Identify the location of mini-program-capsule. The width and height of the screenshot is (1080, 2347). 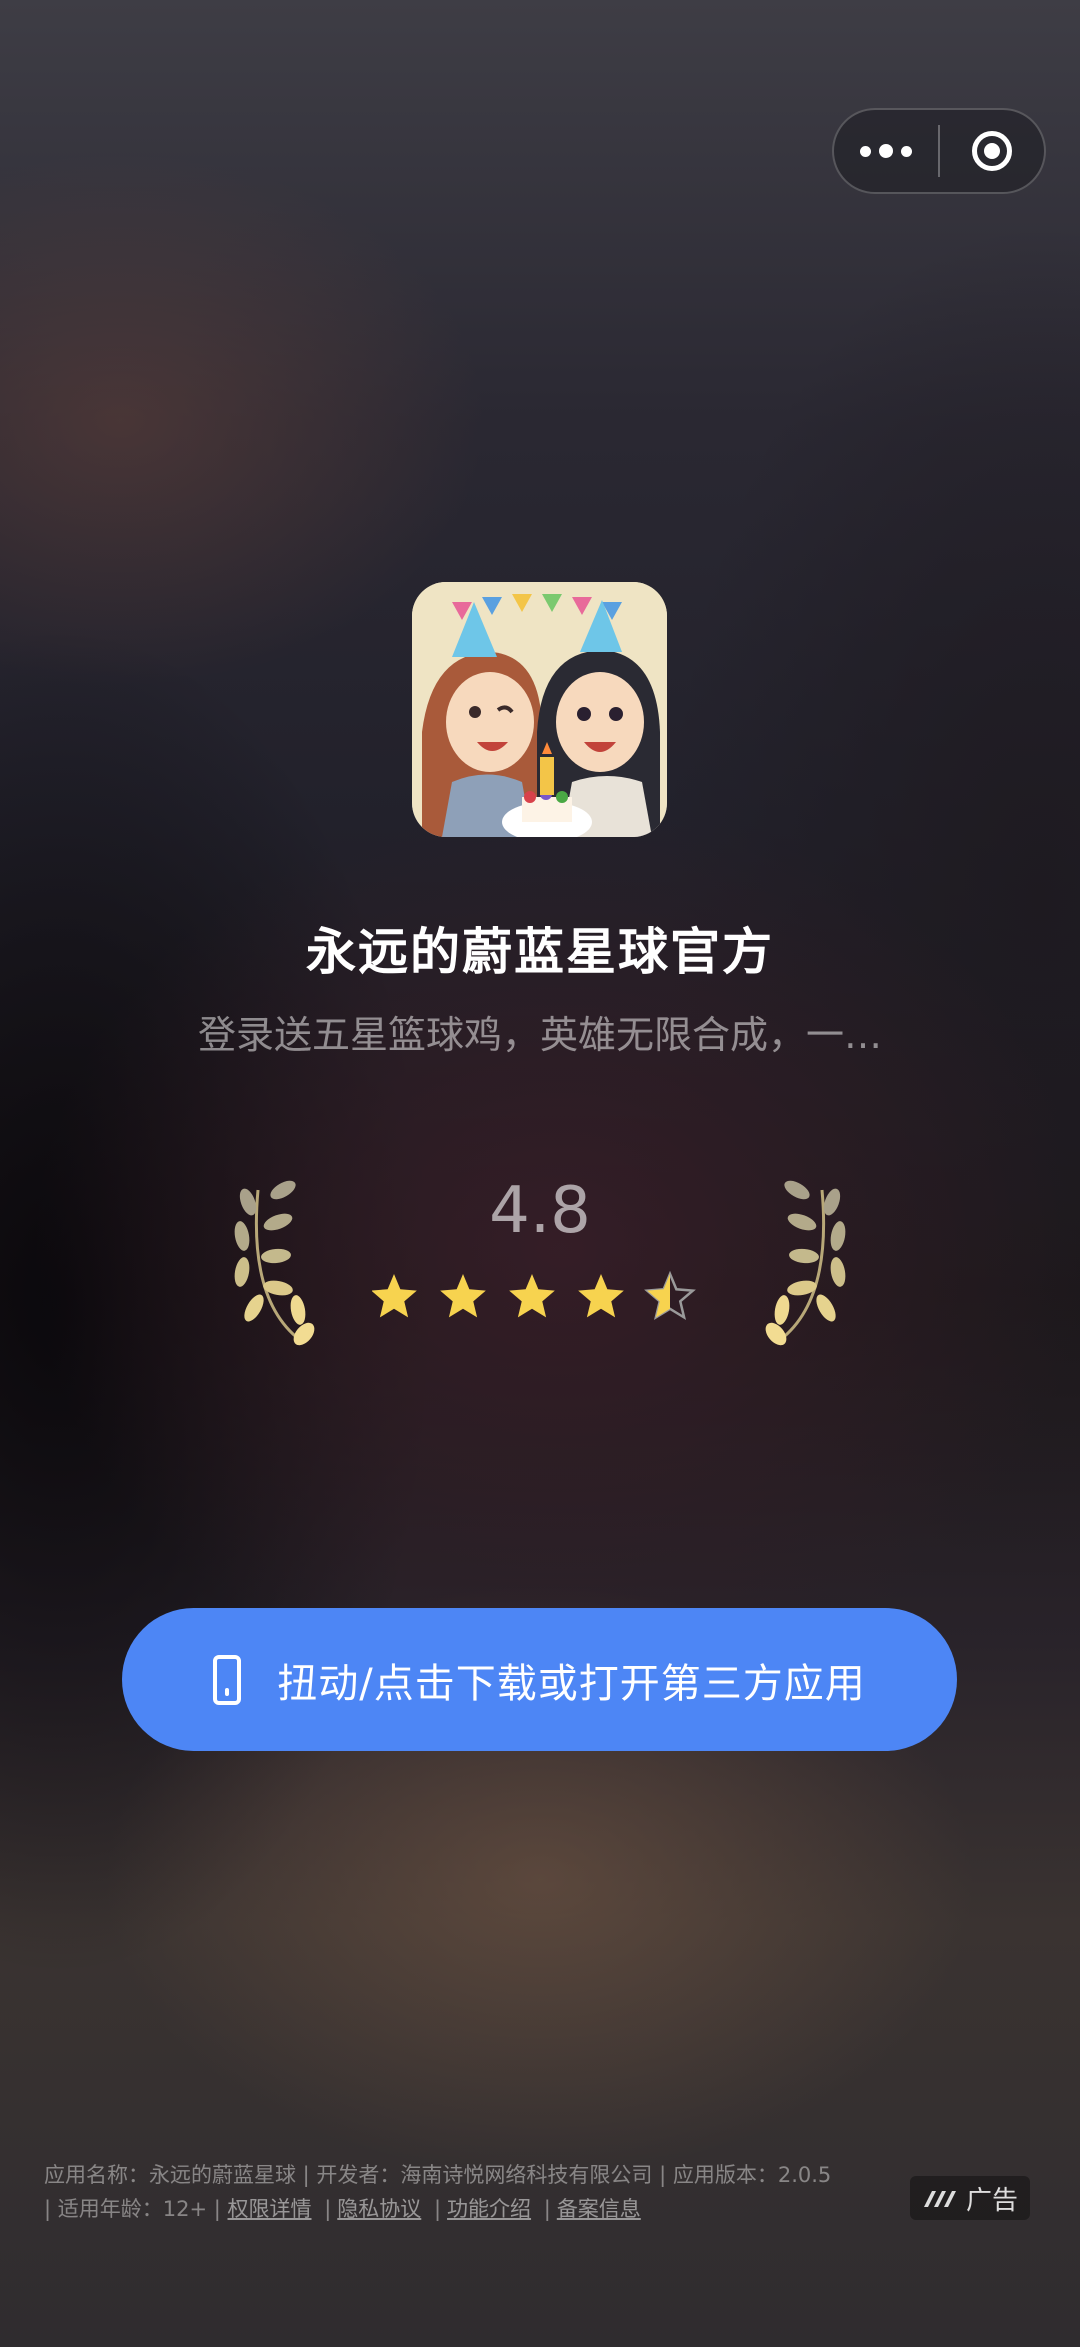
(939, 151).